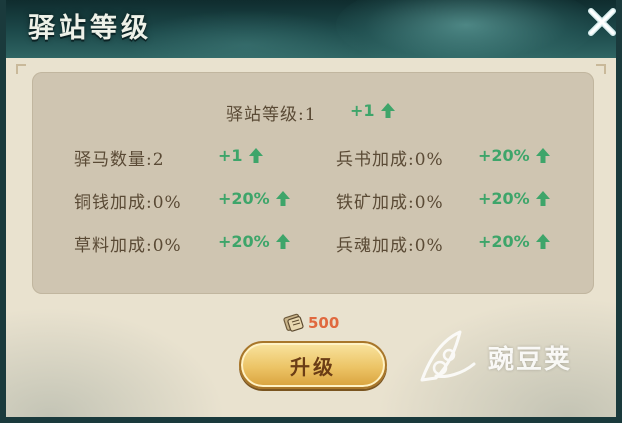 This screenshot has height=423, width=622. I want to click on stat-bonus-iron-ore: +20%, so click(514, 198).